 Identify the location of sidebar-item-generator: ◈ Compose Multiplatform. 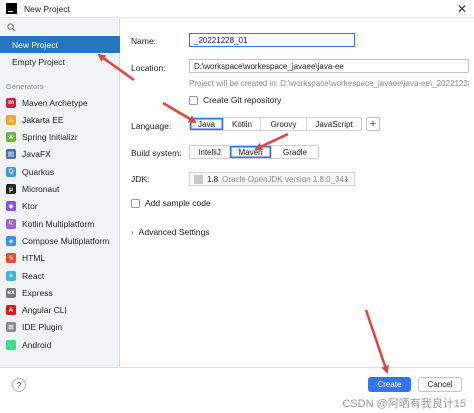
(60, 240).